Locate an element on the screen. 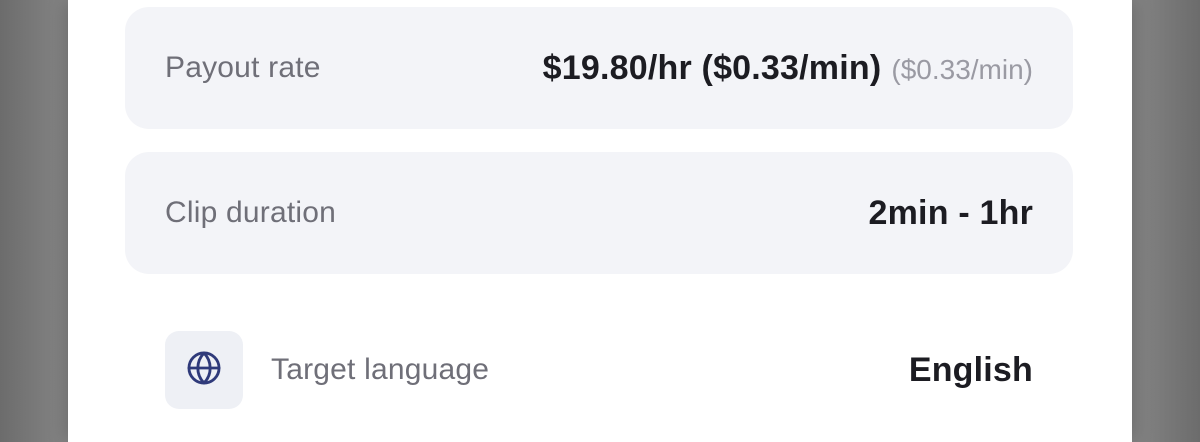  globe-icon is located at coordinates (204, 370).